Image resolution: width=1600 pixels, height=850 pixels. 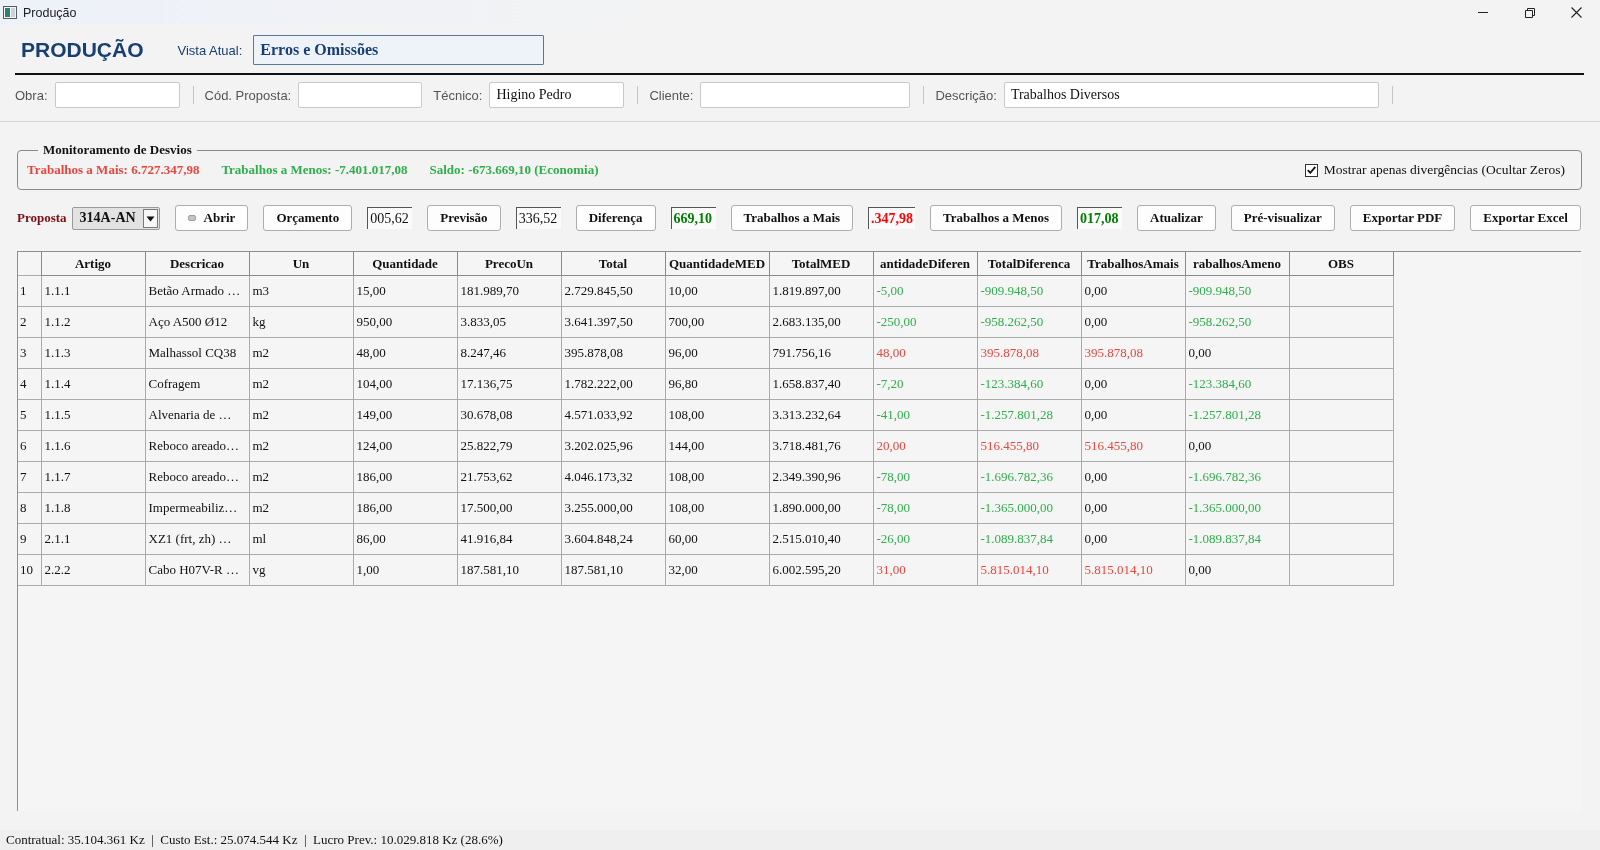 I want to click on row-number: 4, so click(x=29, y=384).